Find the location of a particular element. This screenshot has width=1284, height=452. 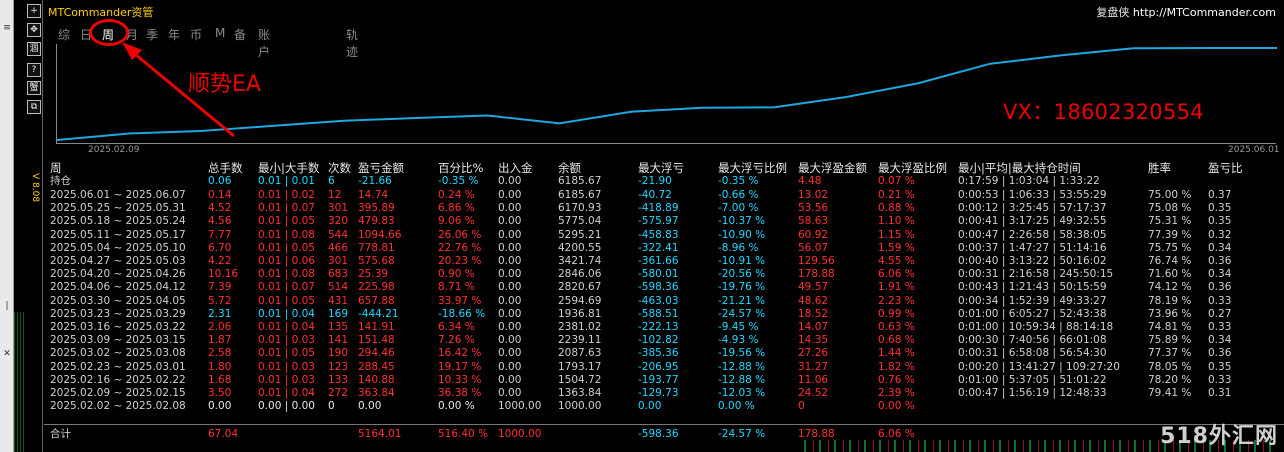

close-icon: ✕ is located at coordinates (7, 354).